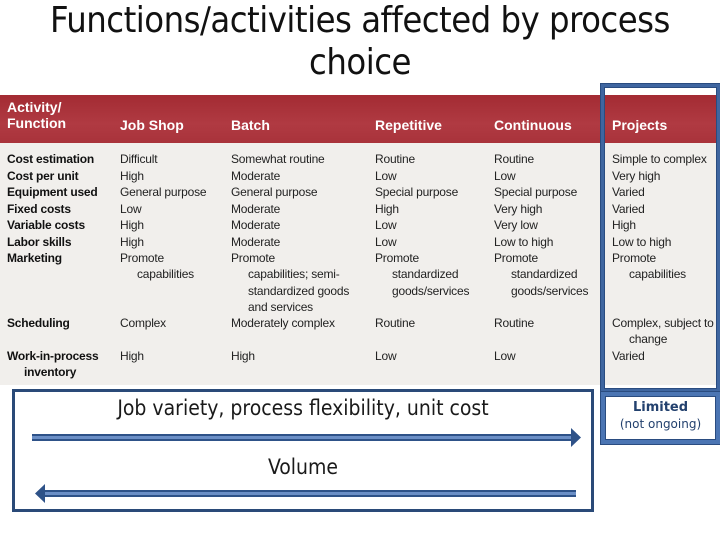 Image resolution: width=720 pixels, height=540 pixels. I want to click on column-header: Activity/ Function, so click(37, 115).